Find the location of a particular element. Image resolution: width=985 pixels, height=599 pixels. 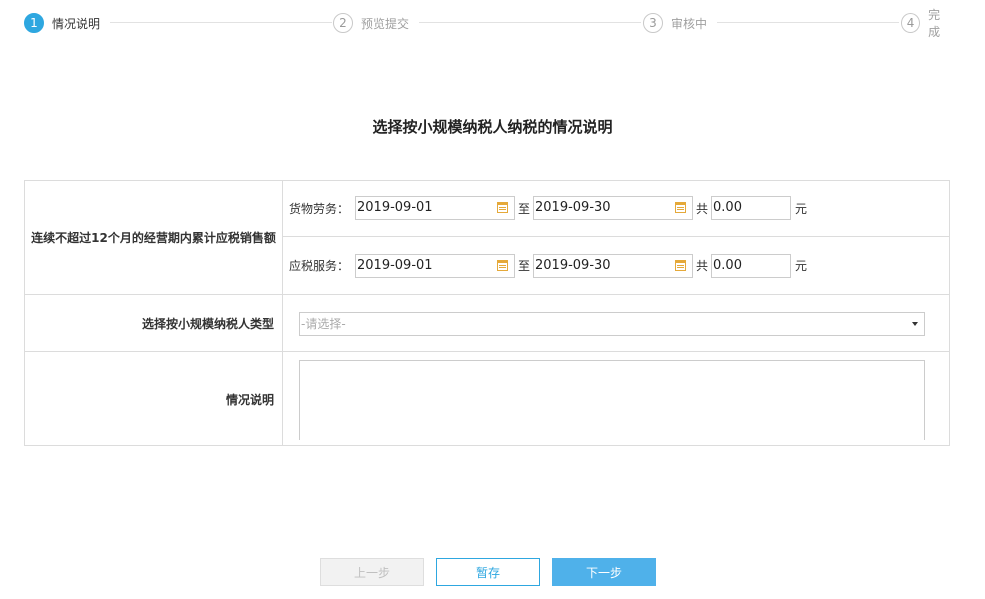

step-label: 预览提交 is located at coordinates (385, 23).